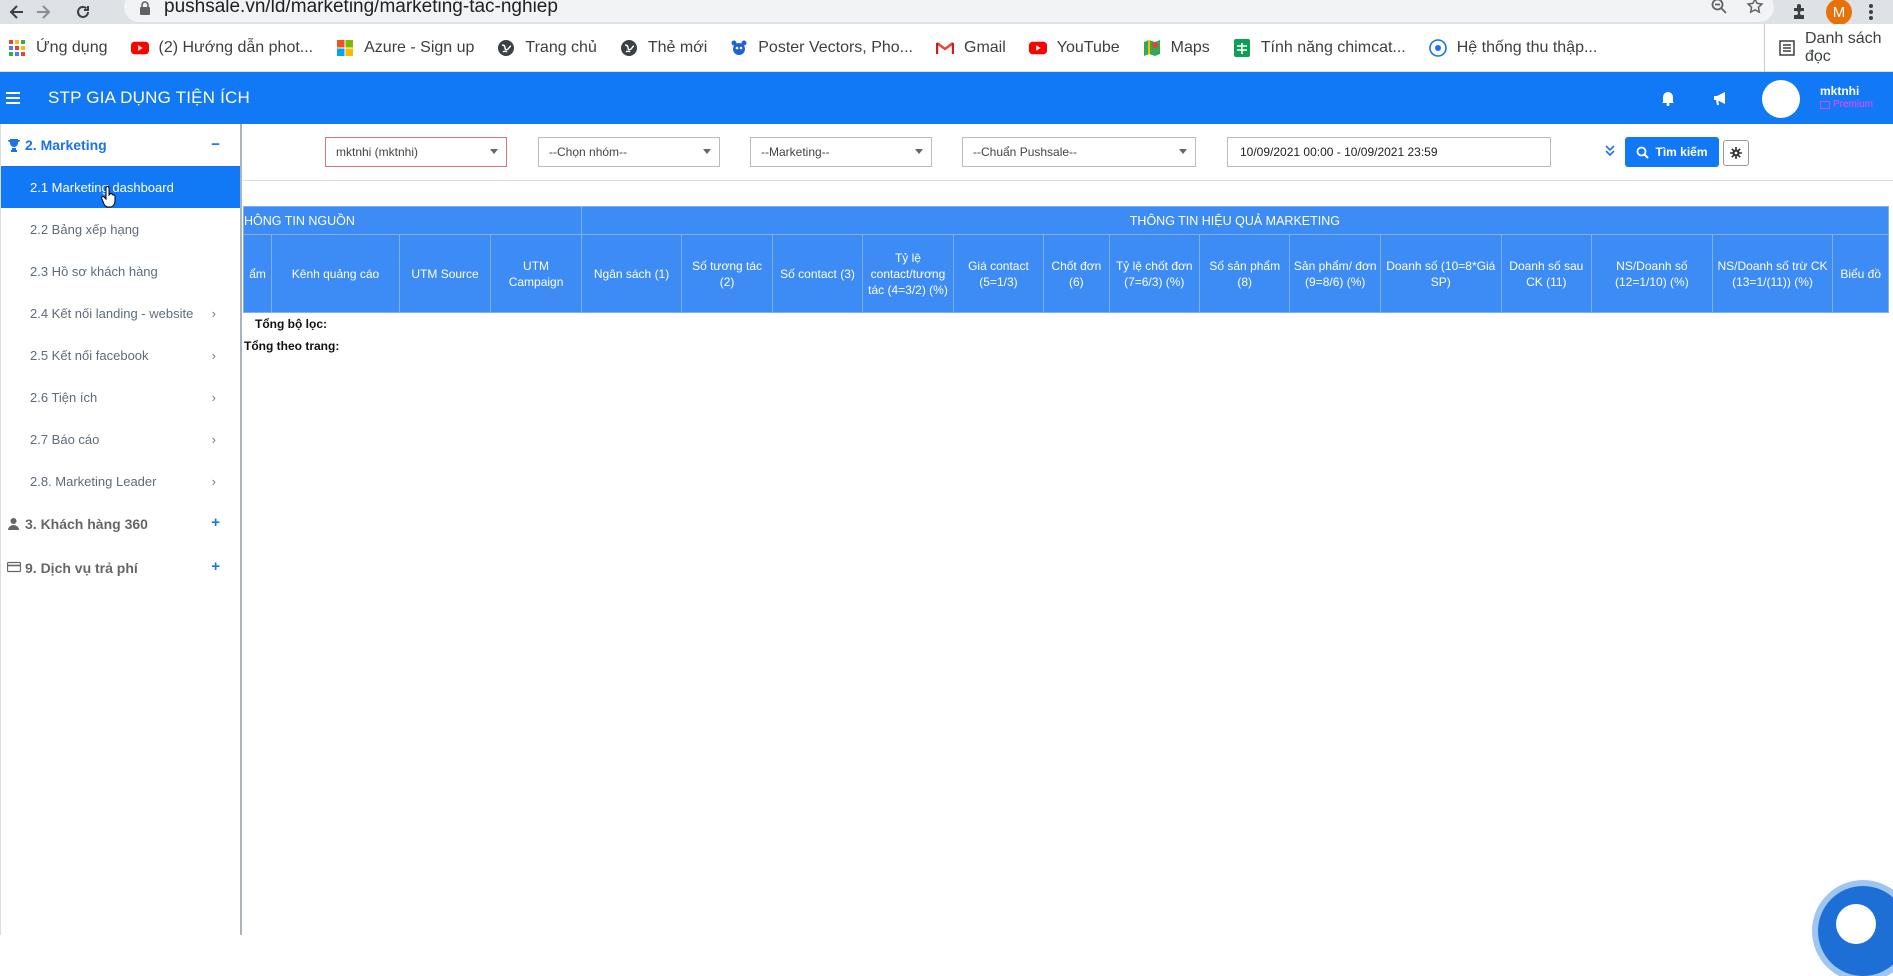 Image resolution: width=1893 pixels, height=976 pixels. I want to click on app-header: STP GIA DỤNG TIỆN ÍCH mktnhi Premium, so click(946, 98).